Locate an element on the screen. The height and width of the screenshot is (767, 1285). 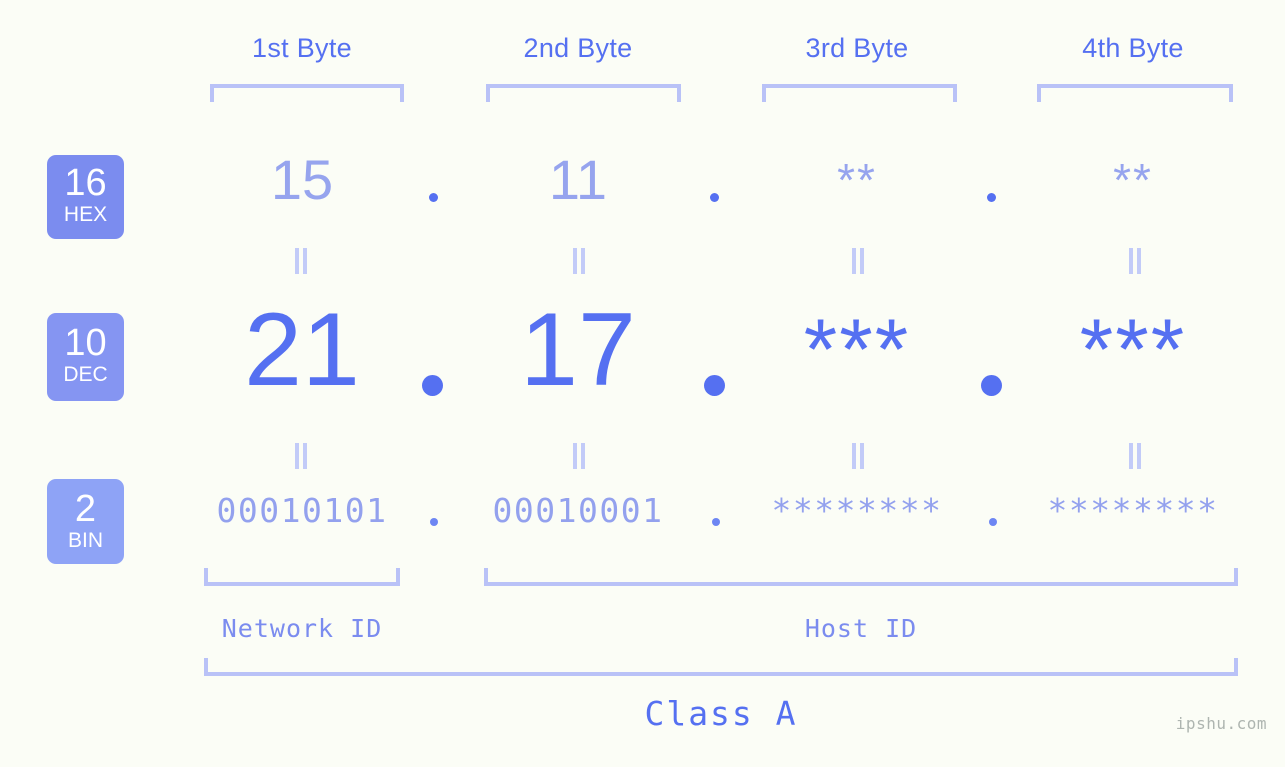
bin-byte-4: ******** is located at coordinates (1133, 510).